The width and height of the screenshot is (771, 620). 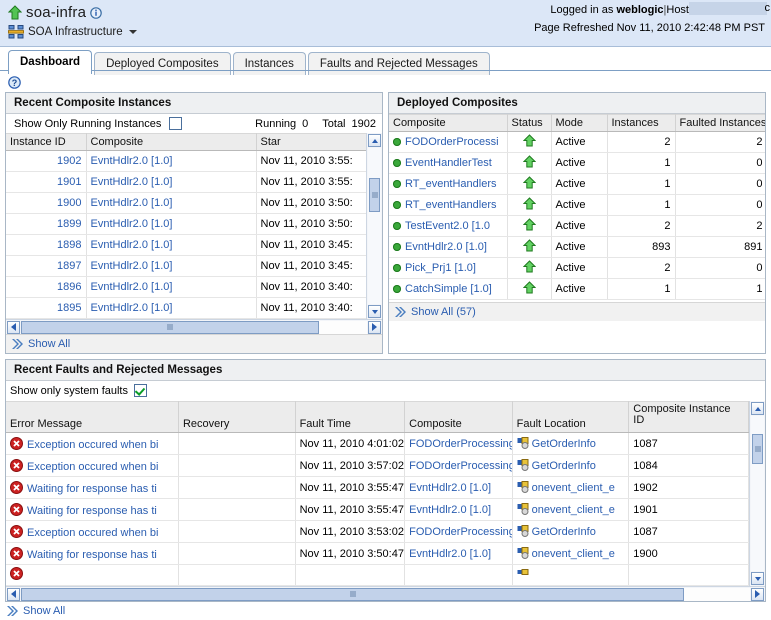 What do you see at coordinates (440, 268) in the screenshot?
I see `composite-link: Pick_Prj1 [1.0]` at bounding box center [440, 268].